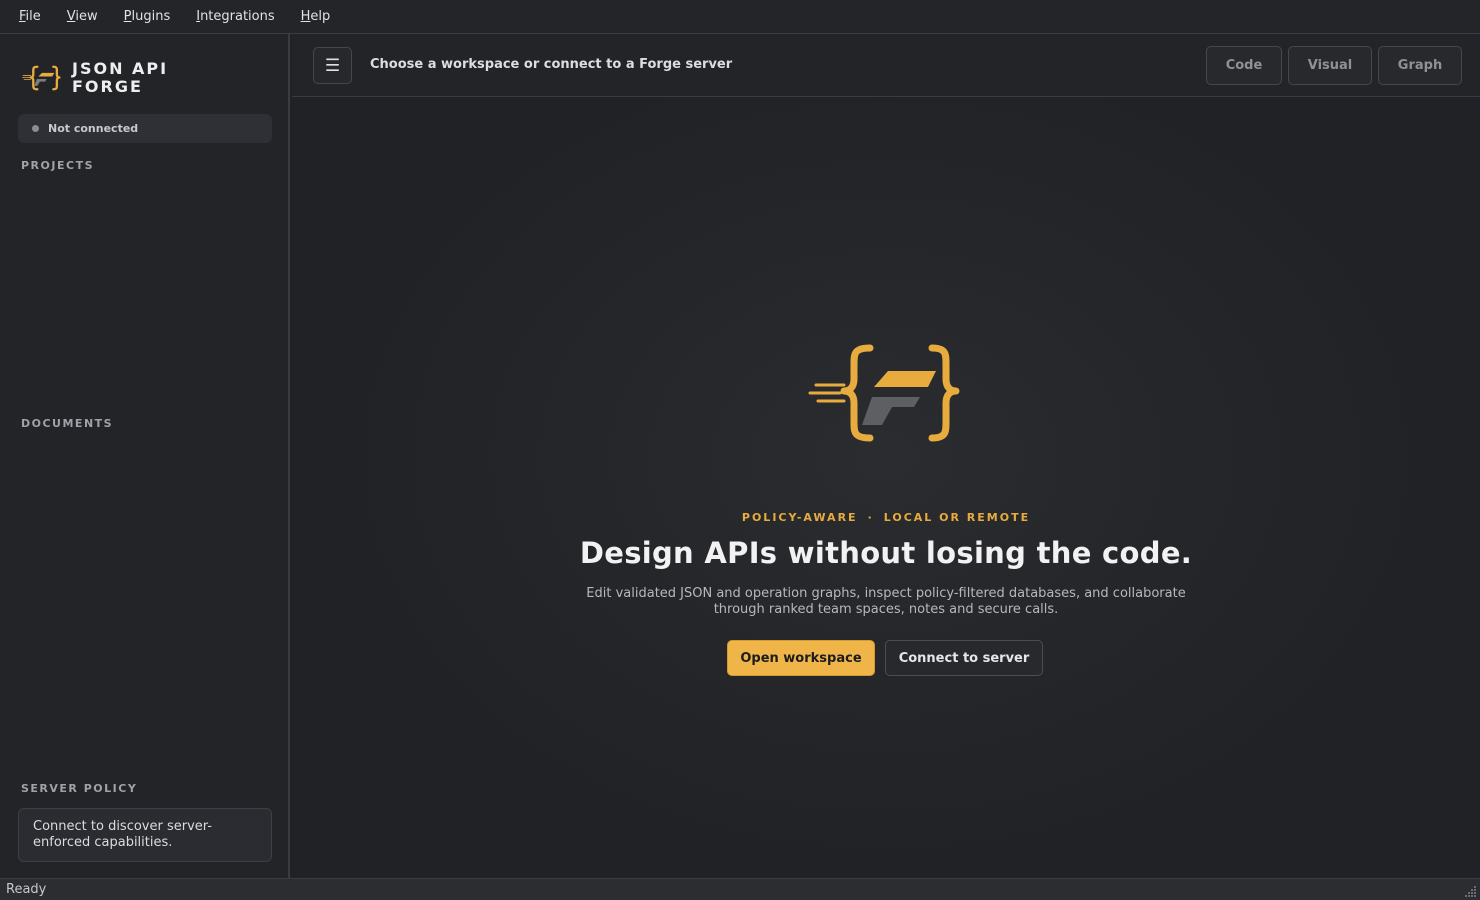 The width and height of the screenshot is (1480, 900). I want to click on forge-hero-logo-icon, so click(884, 393).